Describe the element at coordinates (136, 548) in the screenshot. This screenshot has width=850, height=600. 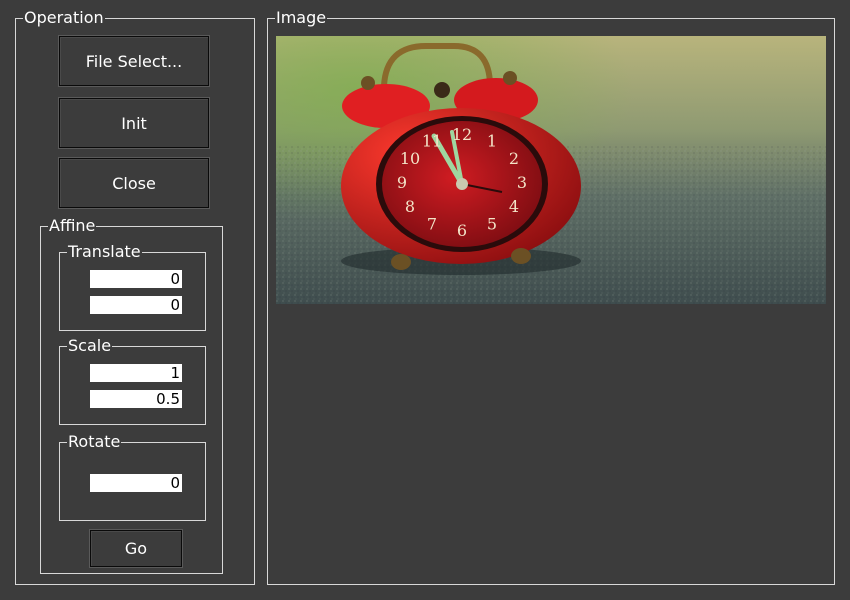
I see `go-button: Go` at that location.